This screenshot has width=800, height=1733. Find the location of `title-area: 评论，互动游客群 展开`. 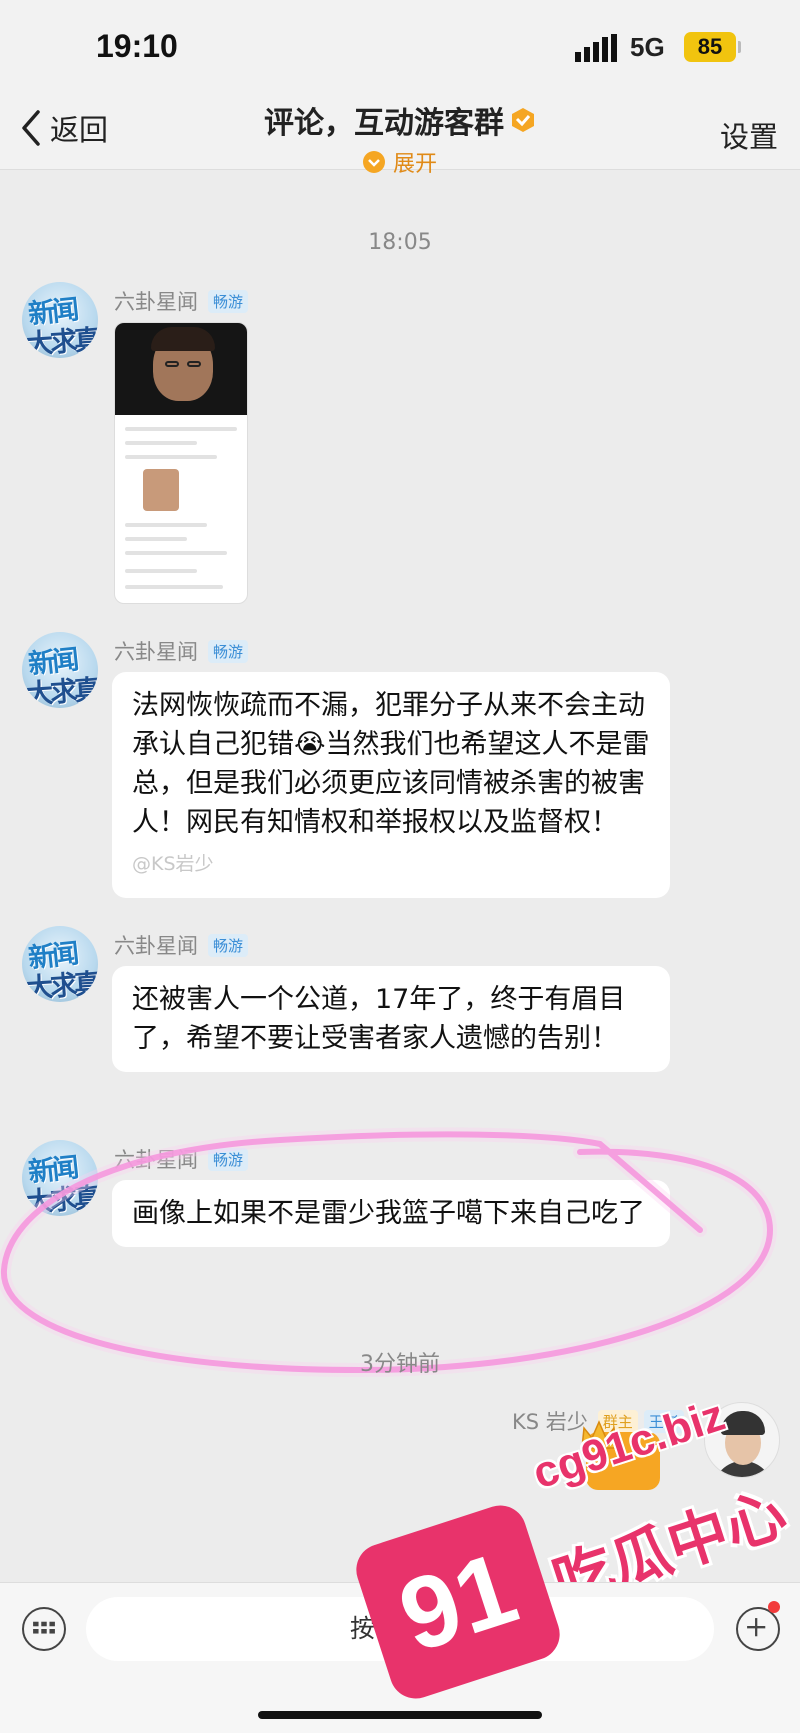

title-area: 评论，互动游客群 展开 is located at coordinates (400, 137).